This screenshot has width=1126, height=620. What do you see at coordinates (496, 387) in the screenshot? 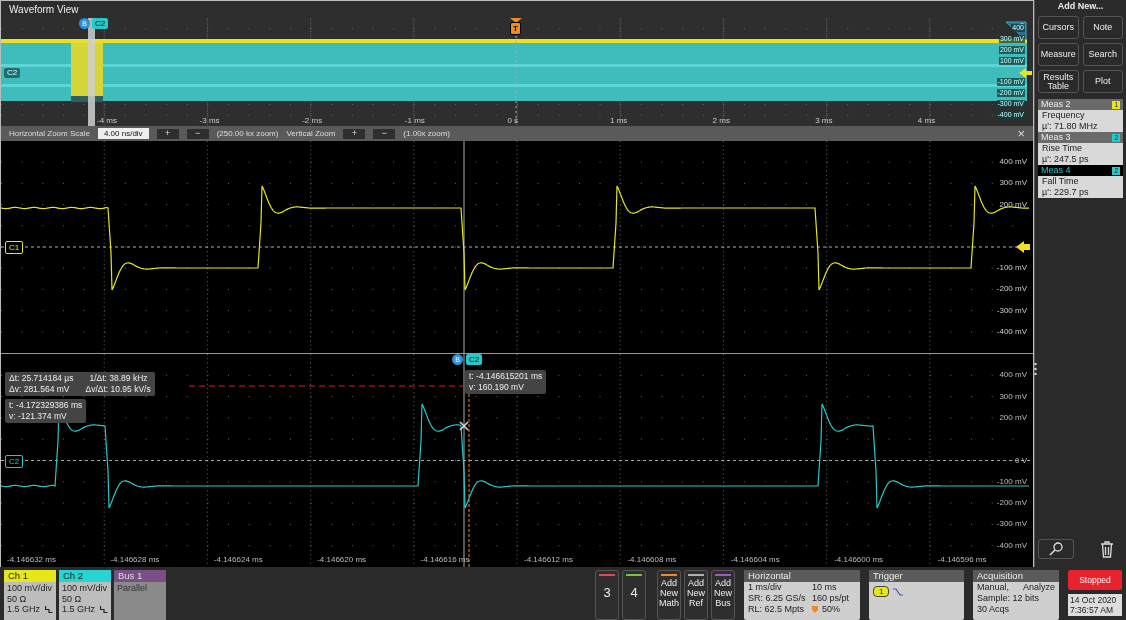
I see `readout-value: v: 160.190 mV` at bounding box center [496, 387].